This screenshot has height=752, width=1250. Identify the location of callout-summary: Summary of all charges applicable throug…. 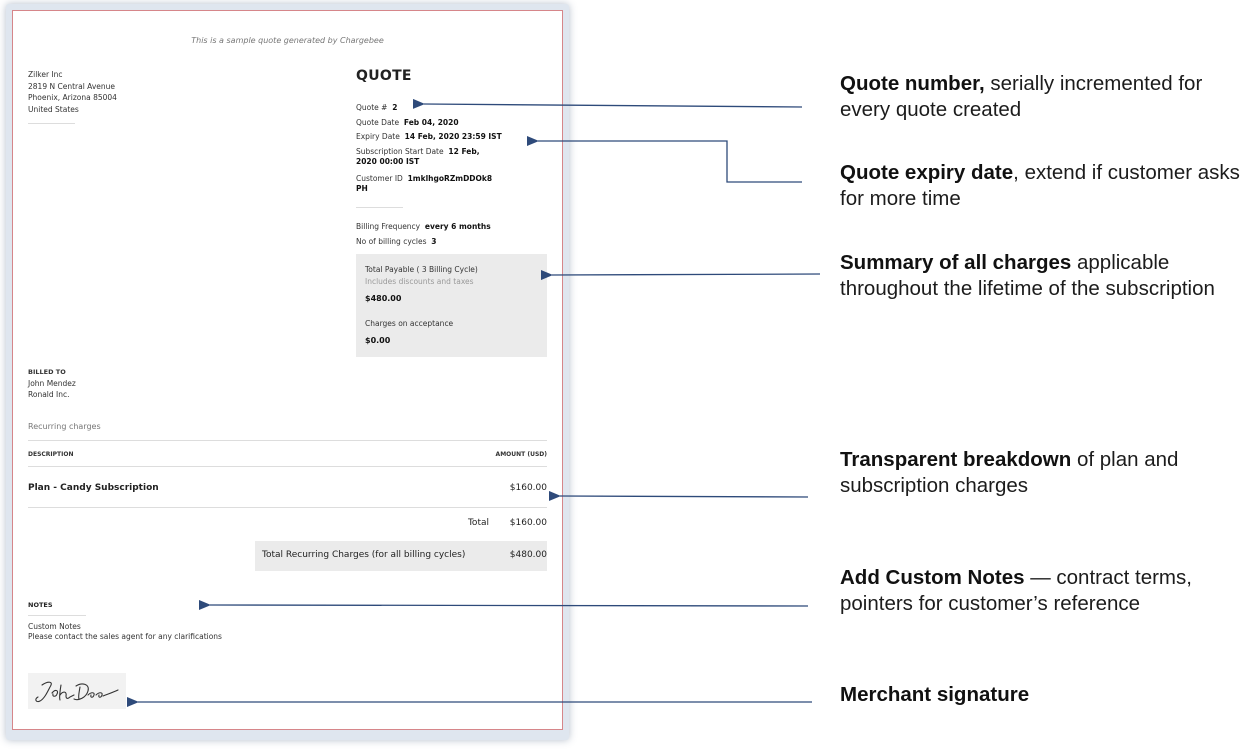
(1027, 275).